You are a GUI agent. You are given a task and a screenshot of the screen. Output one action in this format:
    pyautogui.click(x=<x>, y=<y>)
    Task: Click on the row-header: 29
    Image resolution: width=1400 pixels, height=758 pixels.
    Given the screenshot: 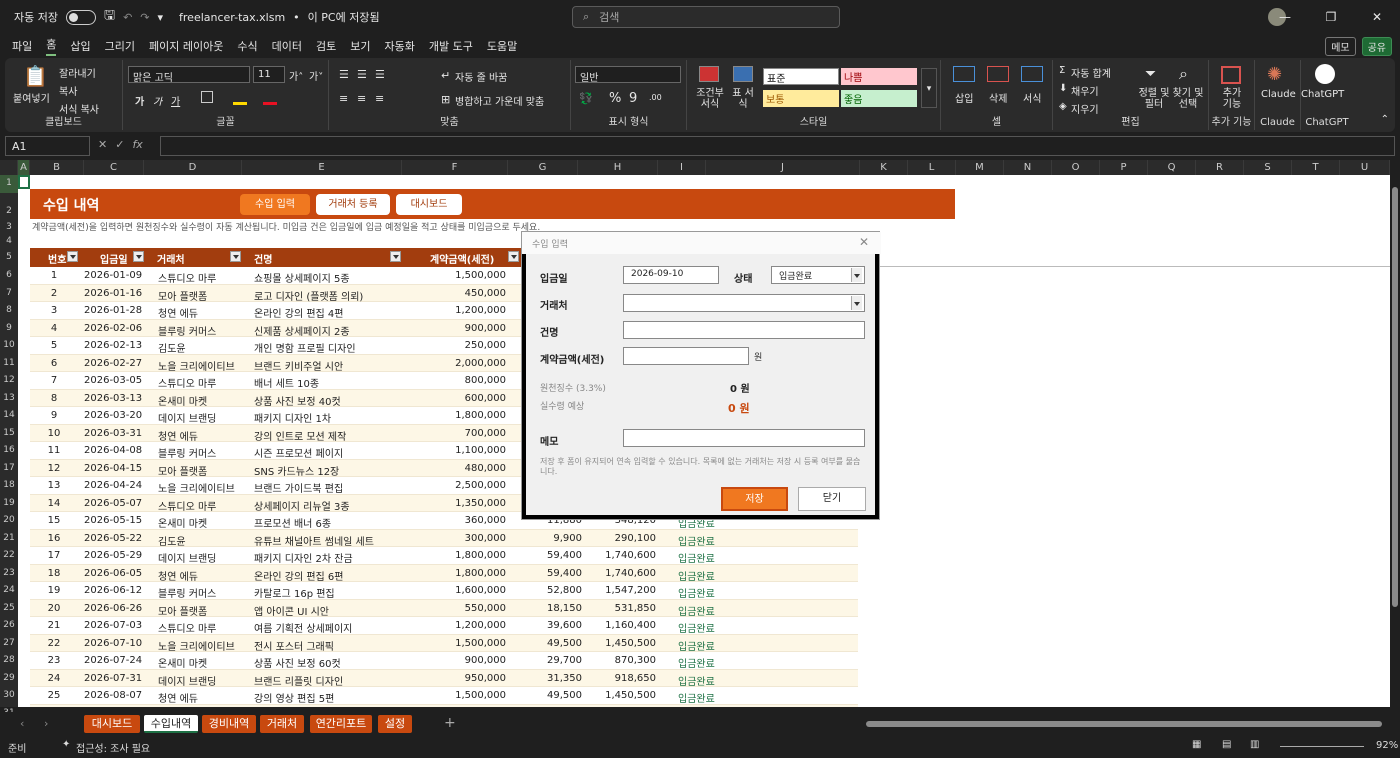 What is the action you would take?
    pyautogui.click(x=9, y=679)
    